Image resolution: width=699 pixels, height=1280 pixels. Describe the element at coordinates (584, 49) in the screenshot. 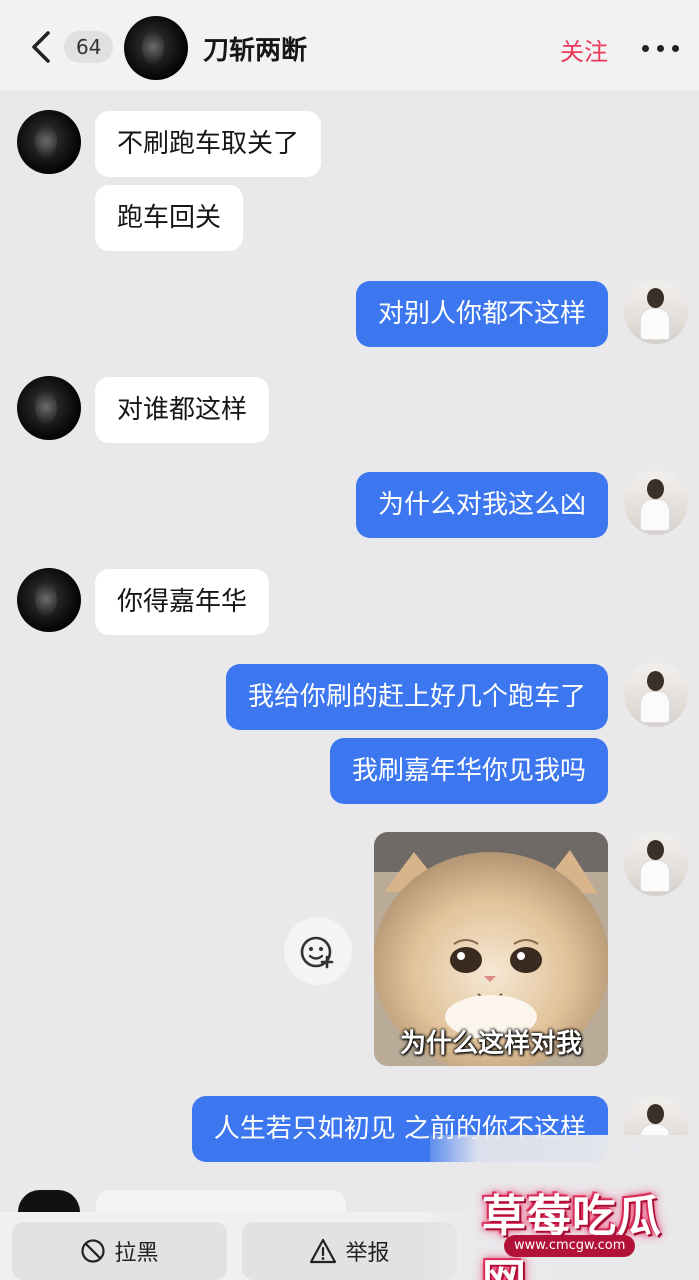

I see `follow-button: 关注` at that location.